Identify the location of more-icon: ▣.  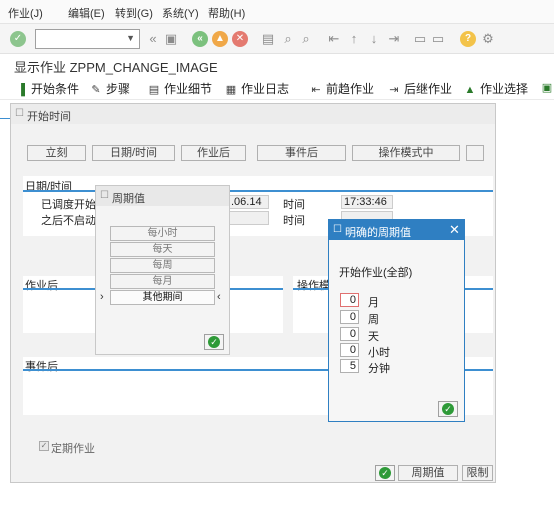
(547, 88).